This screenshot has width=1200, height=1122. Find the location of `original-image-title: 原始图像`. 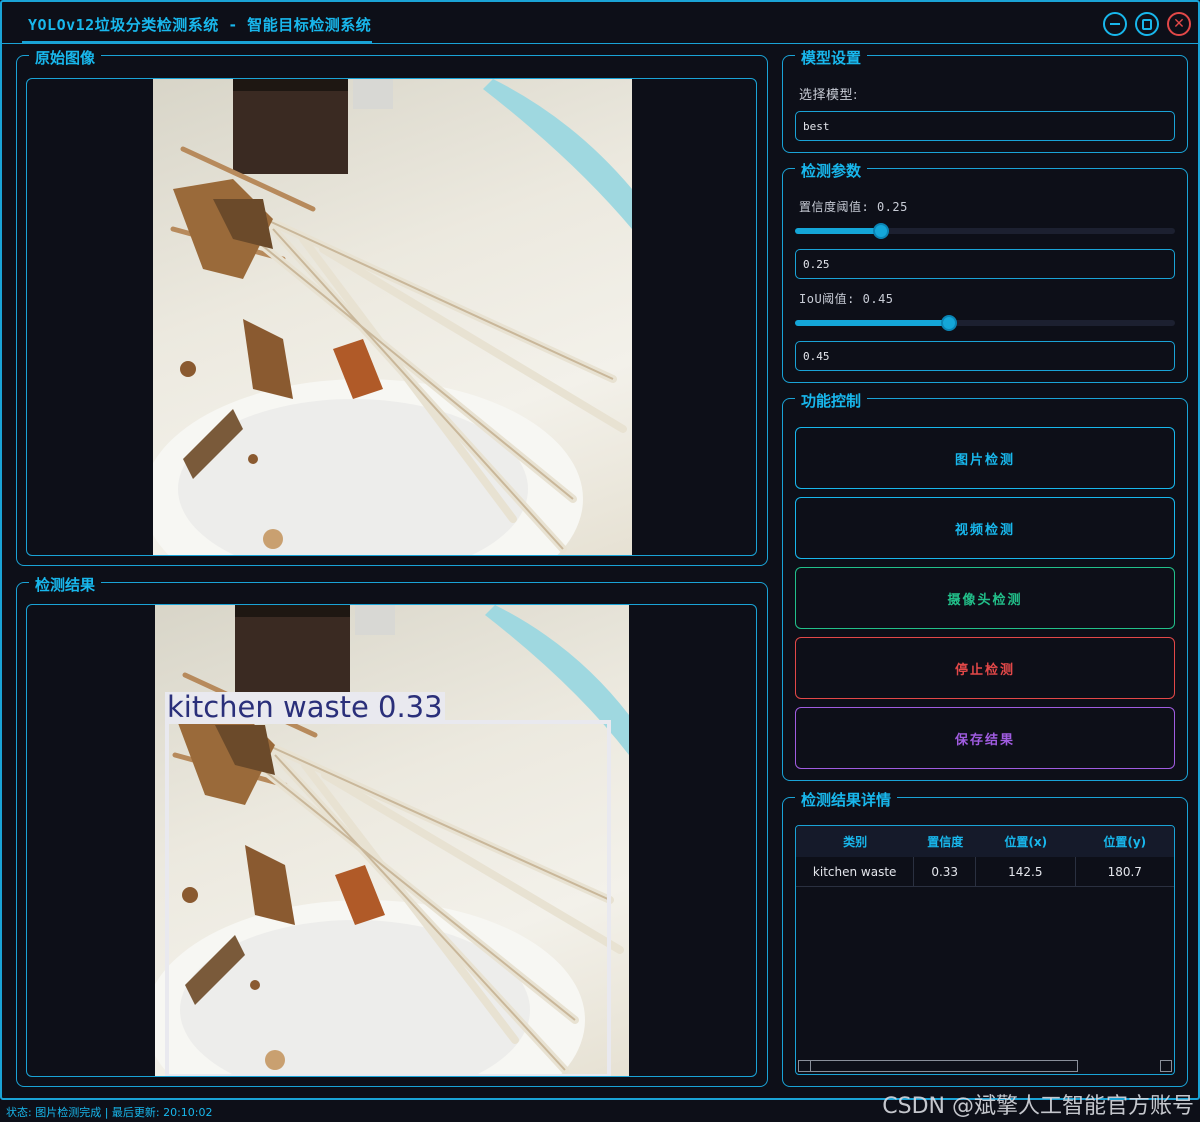

original-image-title: 原始图像 is located at coordinates (65, 57).